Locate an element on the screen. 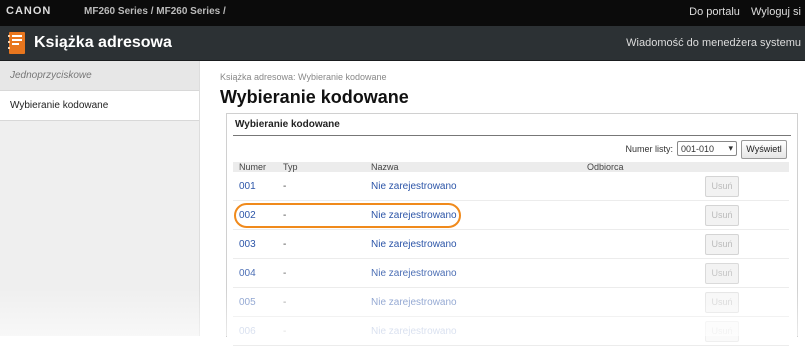 Image resolution: width=805 pixels, height=346 pixels. table-row: 005 - Nie zarejestrowano Usuń is located at coordinates (511, 302).